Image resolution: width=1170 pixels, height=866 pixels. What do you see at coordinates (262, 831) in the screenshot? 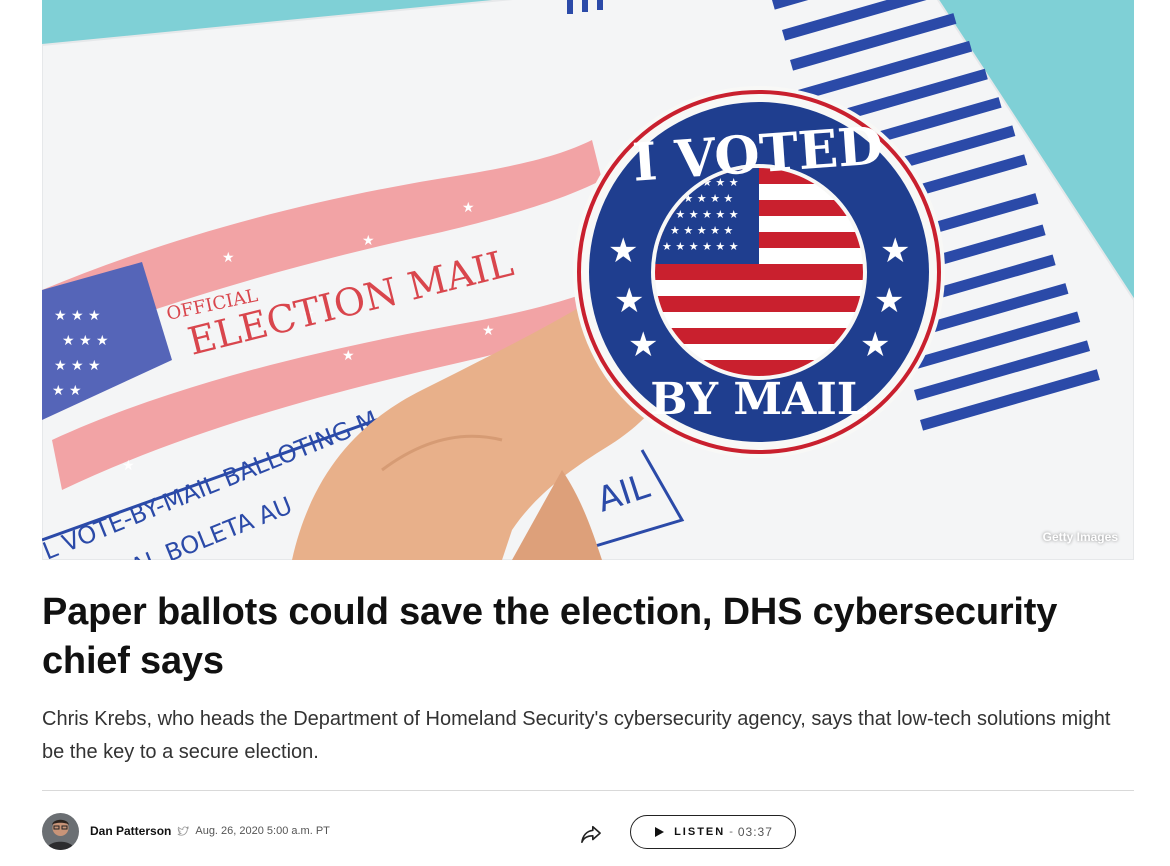
I see `publish-date: Aug. 26, 2020 5:00 a.m. PT` at bounding box center [262, 831].